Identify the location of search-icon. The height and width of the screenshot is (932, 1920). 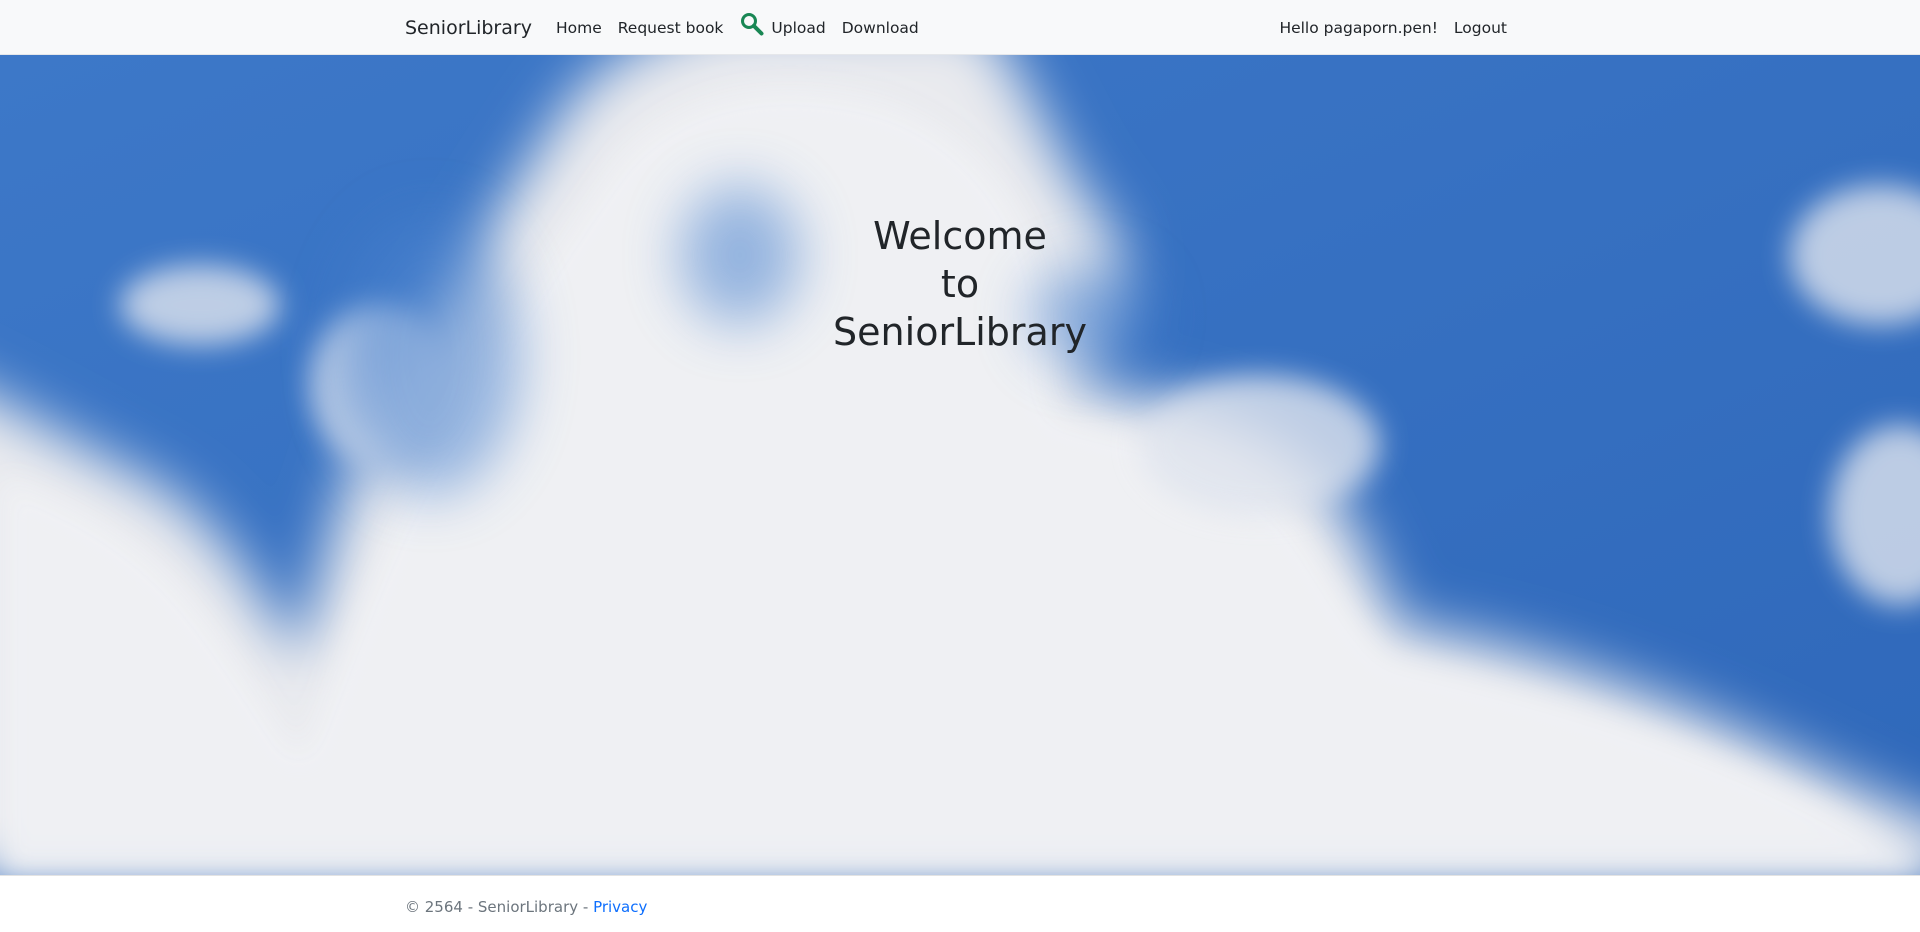
(752, 24).